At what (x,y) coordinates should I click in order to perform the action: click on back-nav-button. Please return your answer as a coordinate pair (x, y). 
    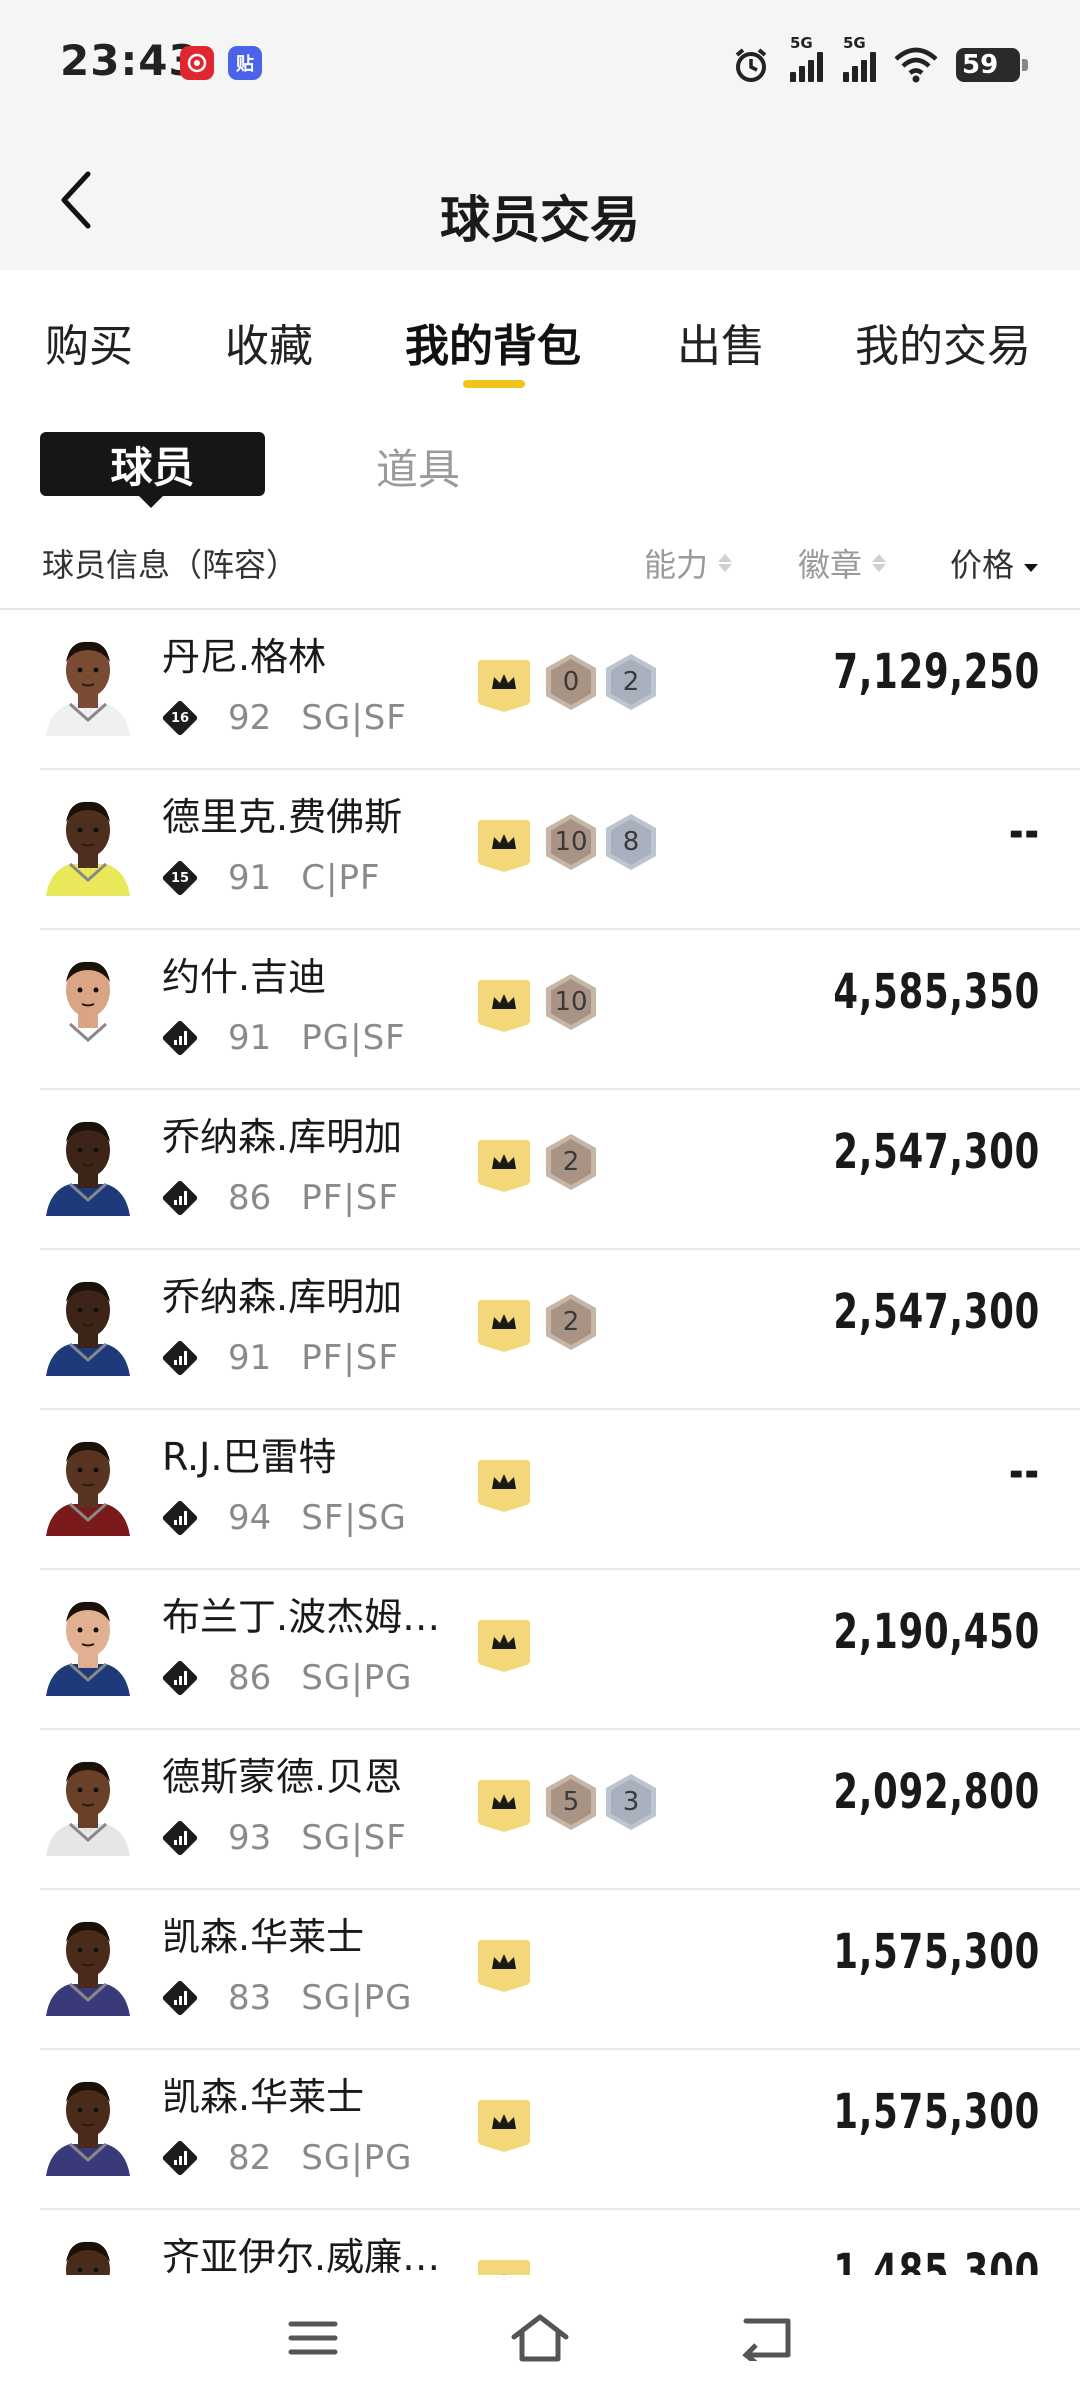
    Looking at the image, I should click on (767, 2338).